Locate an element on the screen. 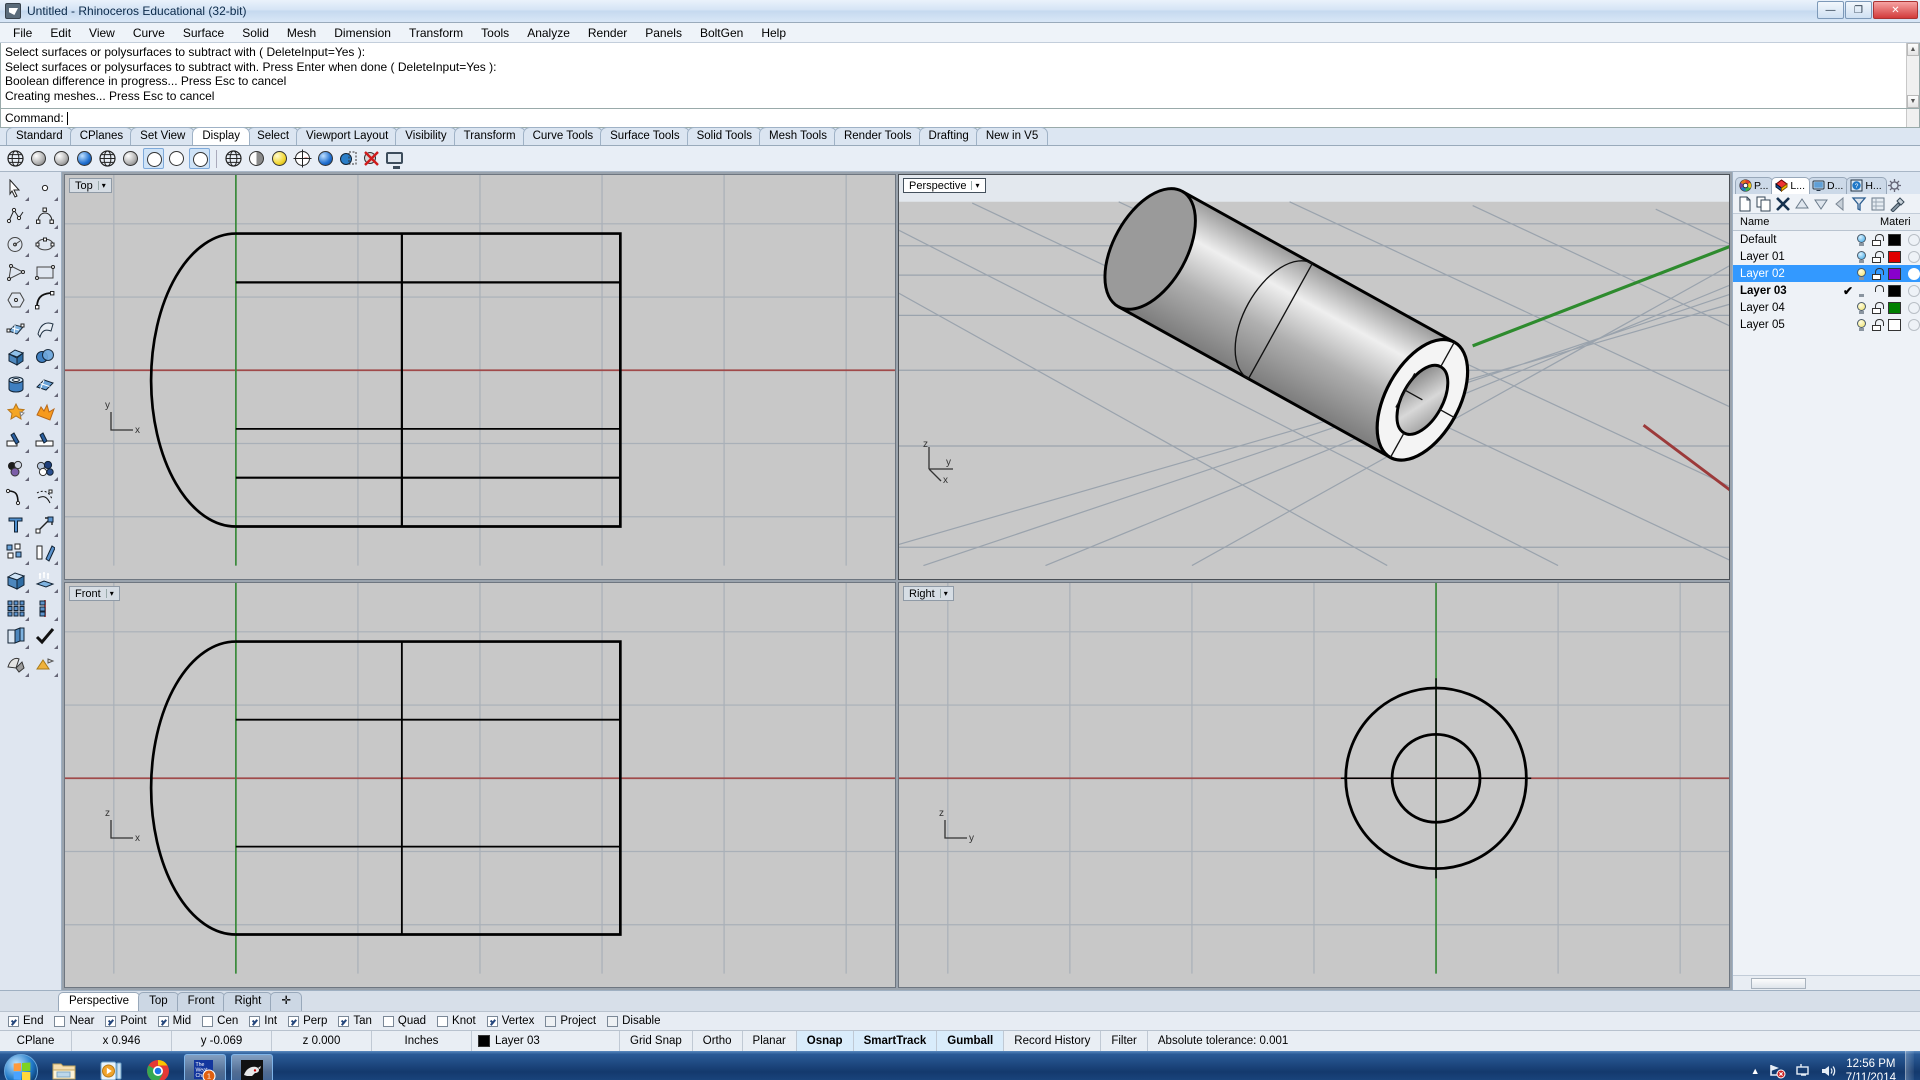 This screenshot has height=1080, width=1920. technical-display-icon is located at coordinates (130, 158).